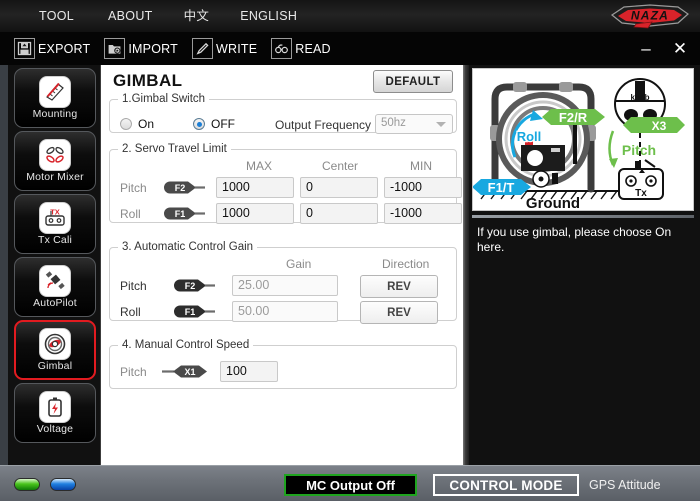  I want to click on output-frequency-select: 50hz, so click(414, 124).